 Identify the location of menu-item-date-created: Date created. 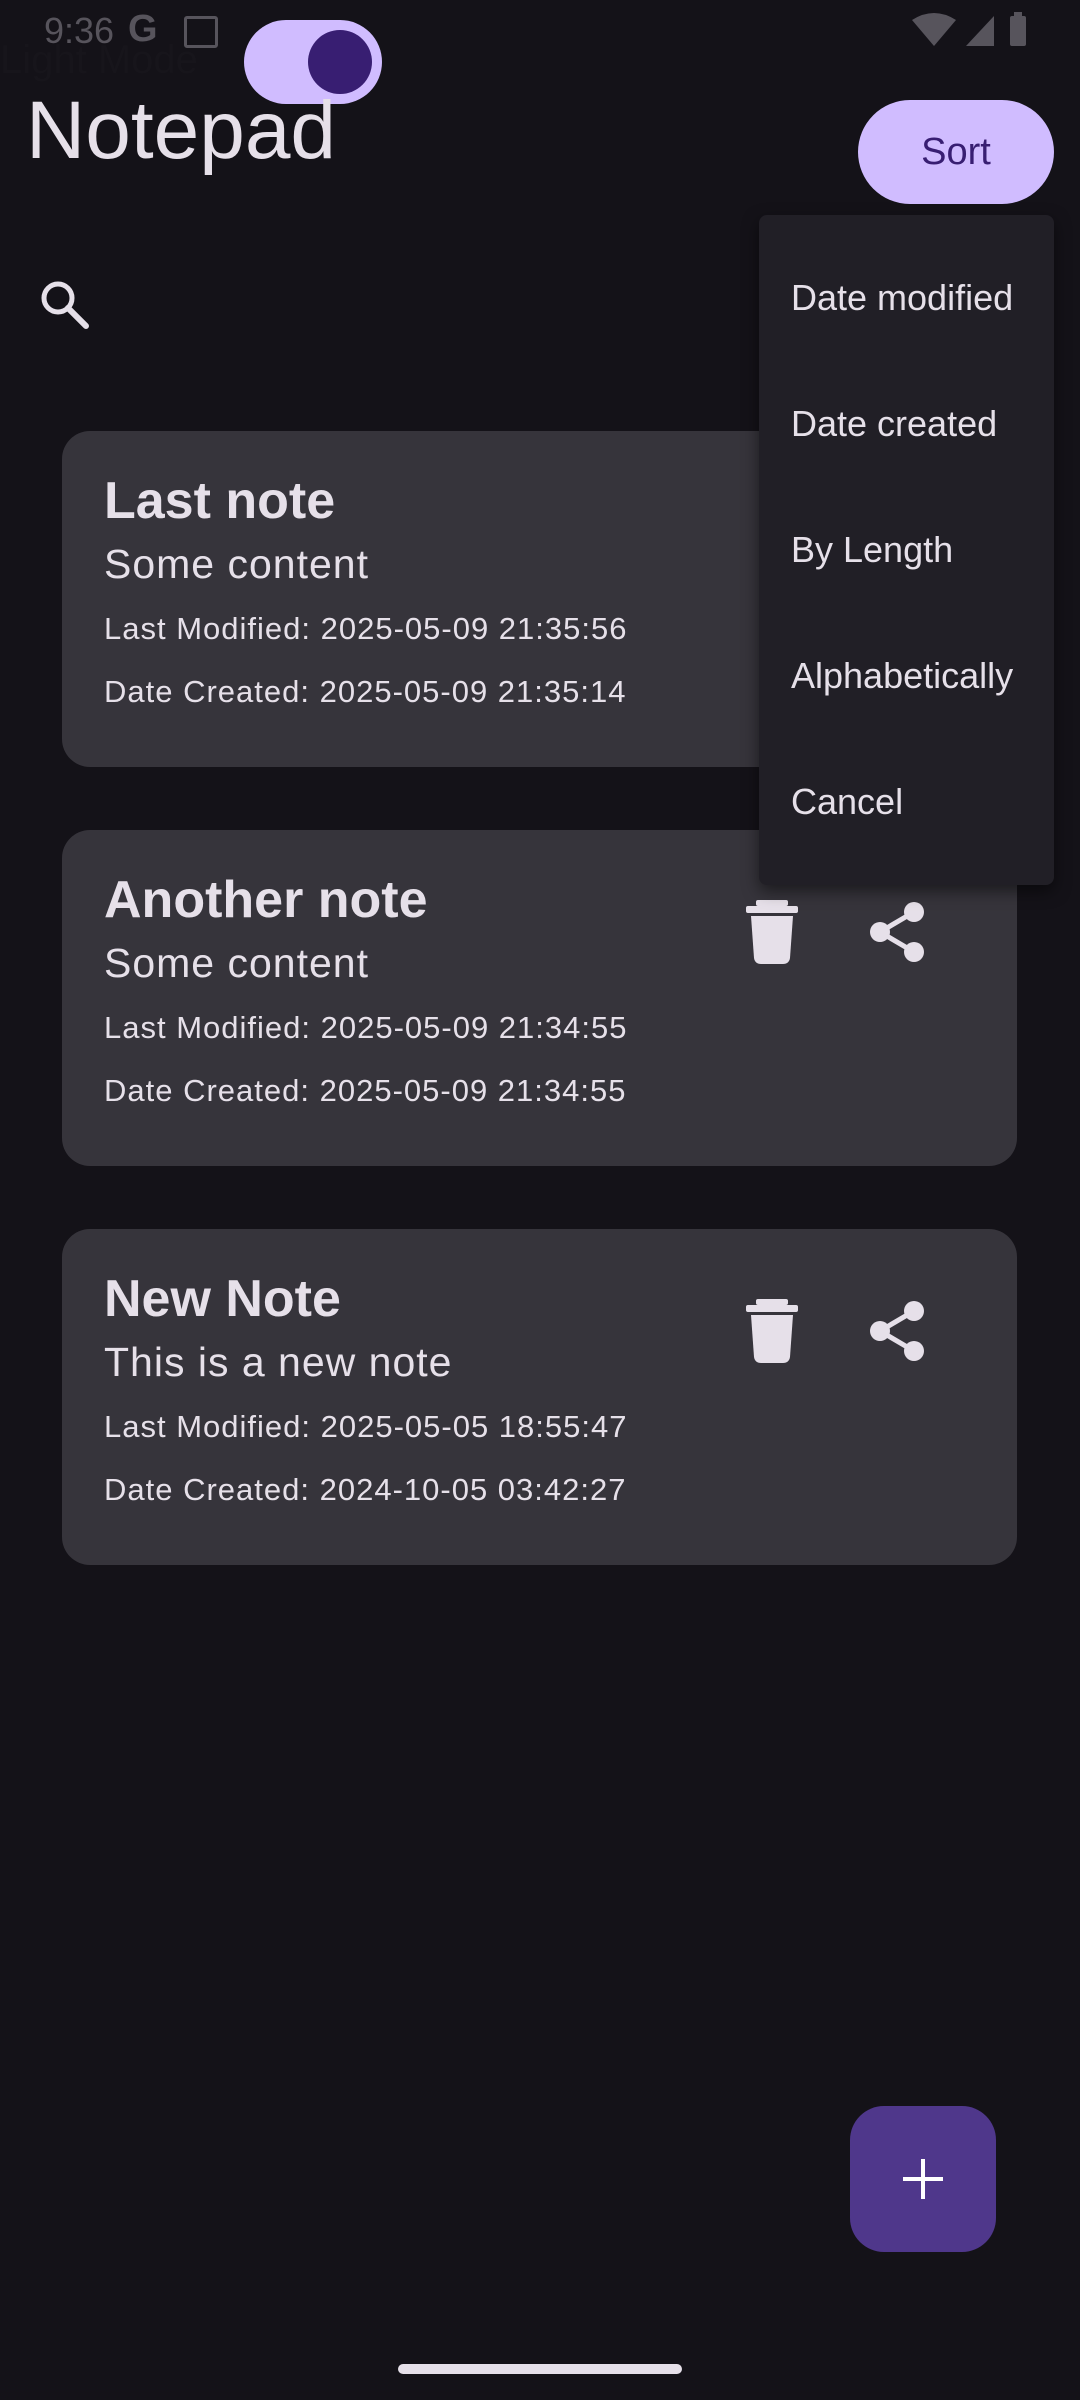
(894, 424).